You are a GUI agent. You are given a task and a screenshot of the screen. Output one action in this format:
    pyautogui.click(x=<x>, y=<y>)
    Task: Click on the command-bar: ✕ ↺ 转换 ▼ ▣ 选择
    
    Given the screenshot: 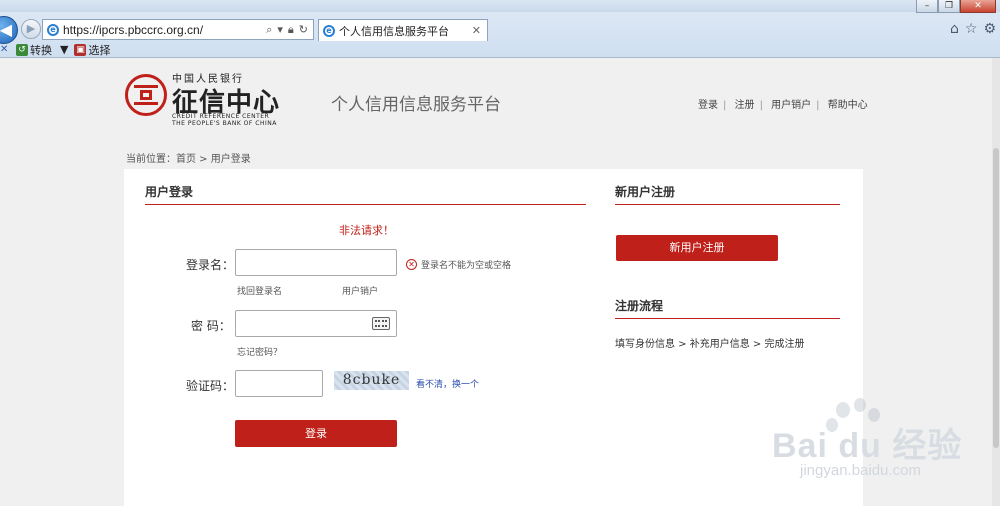 What is the action you would take?
    pyautogui.click(x=500, y=49)
    